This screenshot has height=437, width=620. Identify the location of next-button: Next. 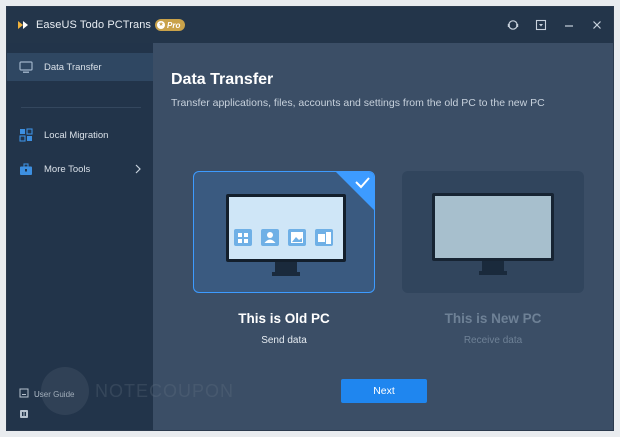
(384, 391).